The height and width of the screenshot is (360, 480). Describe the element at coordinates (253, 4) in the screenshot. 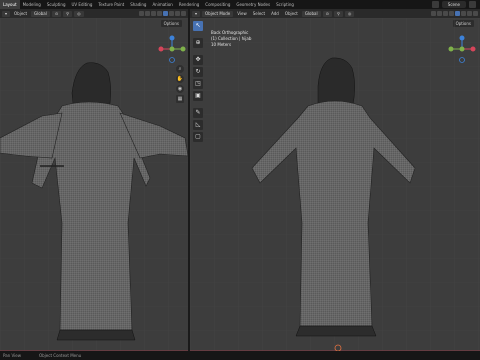

I see `workspace-tab-geometry-nodes: Geometry Nodes` at that location.